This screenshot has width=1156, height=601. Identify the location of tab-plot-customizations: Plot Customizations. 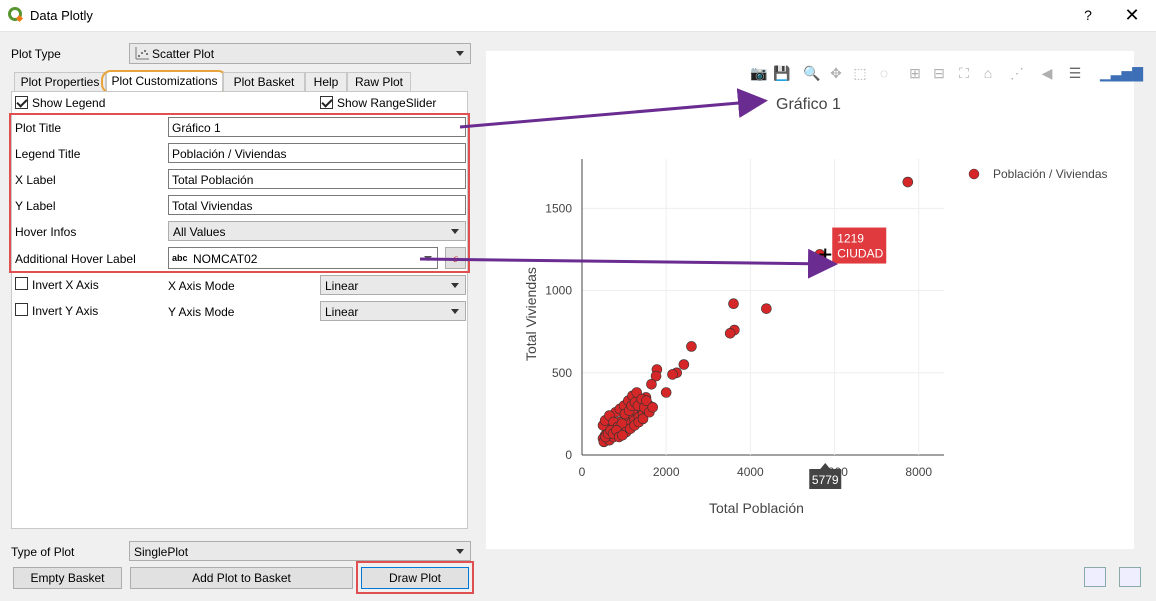
(164, 82).